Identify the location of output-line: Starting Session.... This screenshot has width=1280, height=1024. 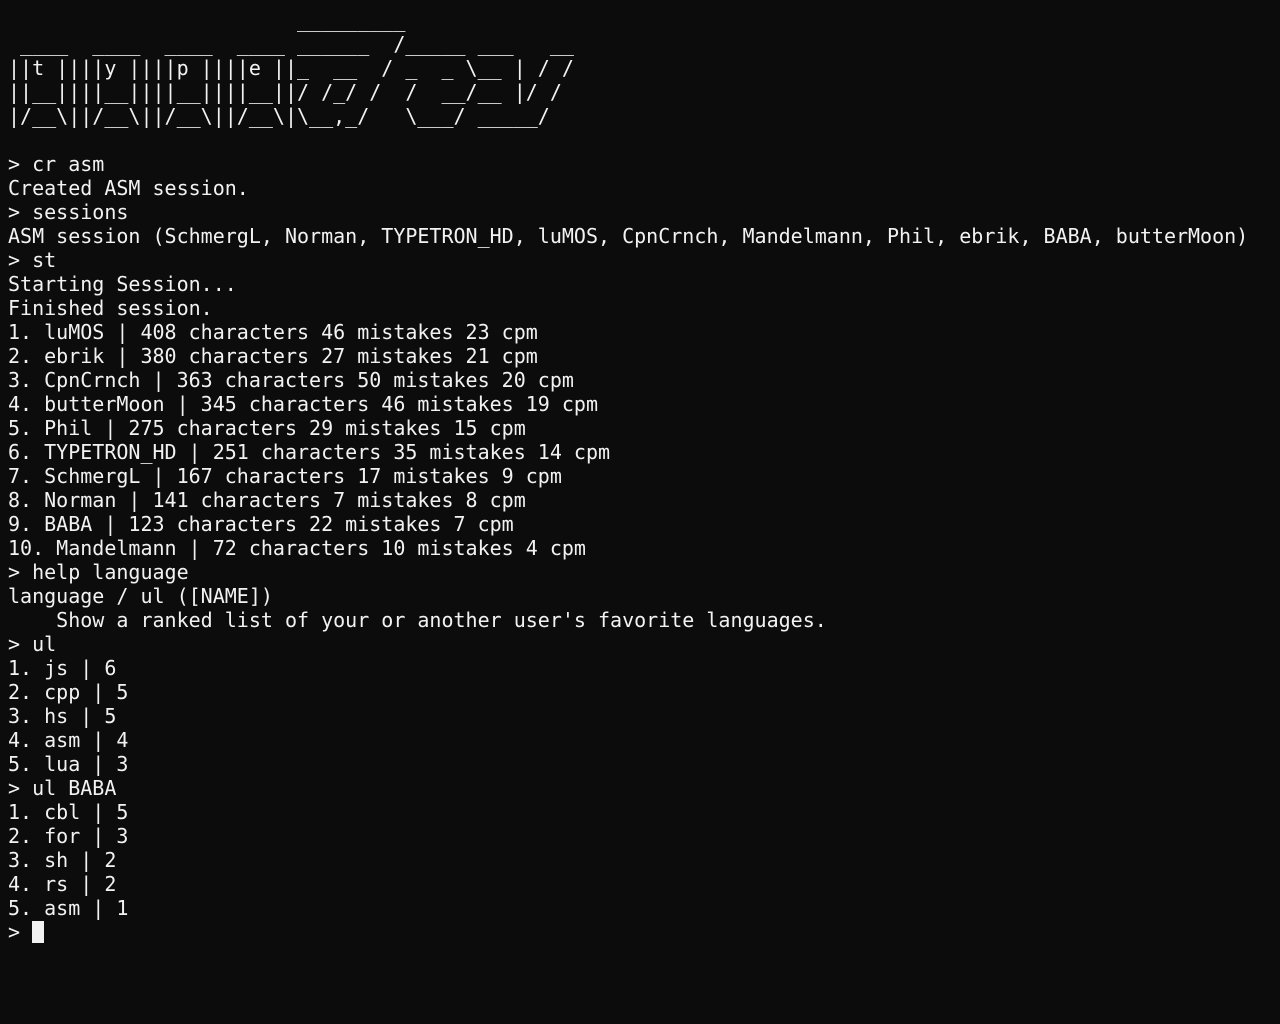
(122, 284).